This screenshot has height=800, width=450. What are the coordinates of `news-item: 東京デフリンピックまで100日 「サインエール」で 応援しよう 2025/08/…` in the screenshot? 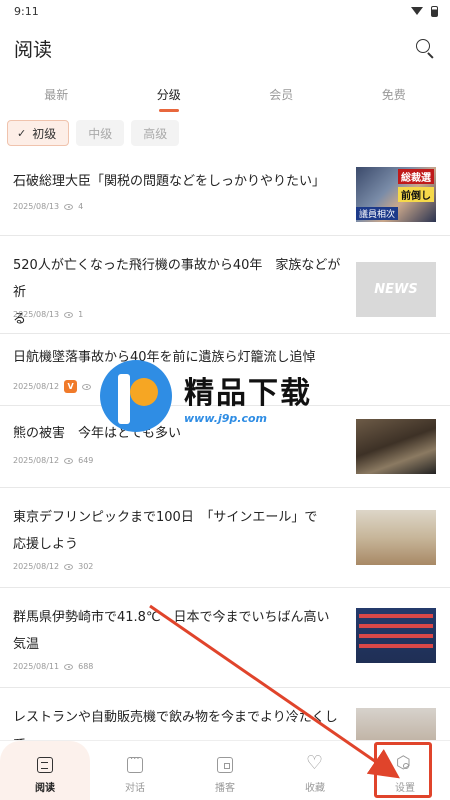 It's located at (225, 538).